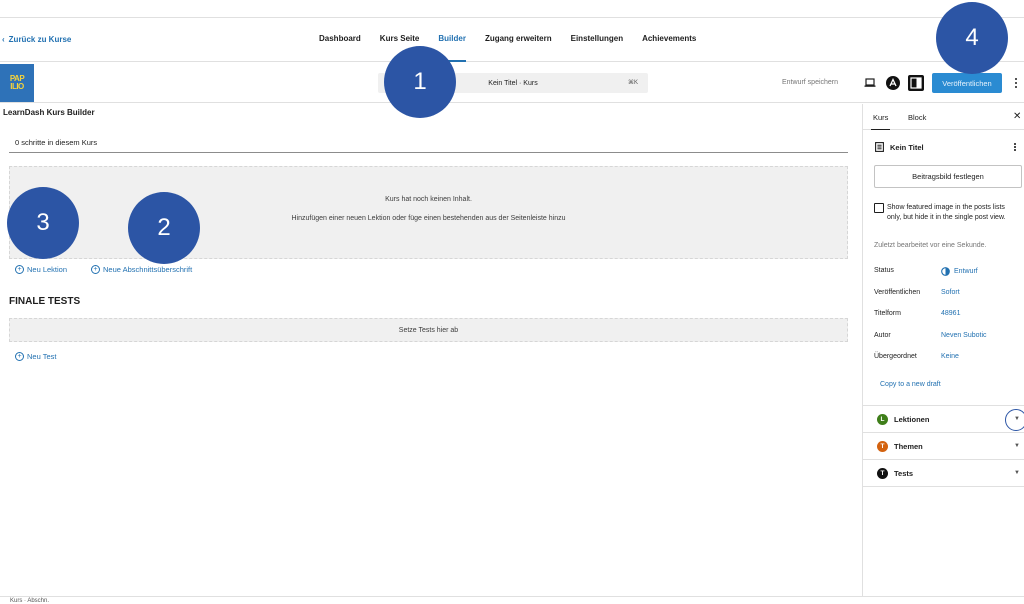 This screenshot has width=1024, height=604. Describe the element at coordinates (916, 83) in the screenshot. I see `sidebar-toggle-icon` at that location.